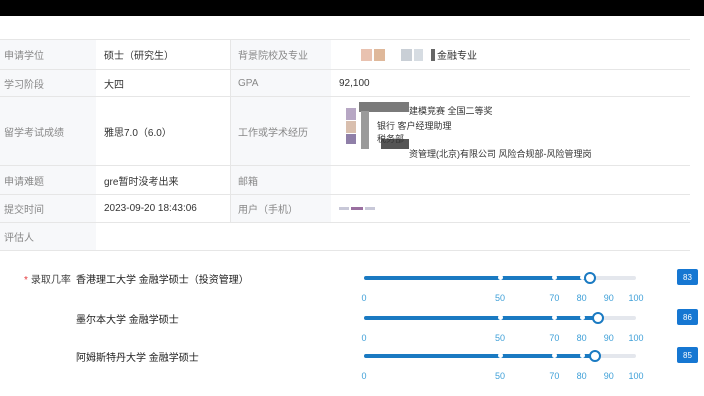 The height and width of the screenshot is (396, 704). What do you see at coordinates (510, 208) in the screenshot?
I see `phone-value` at bounding box center [510, 208].